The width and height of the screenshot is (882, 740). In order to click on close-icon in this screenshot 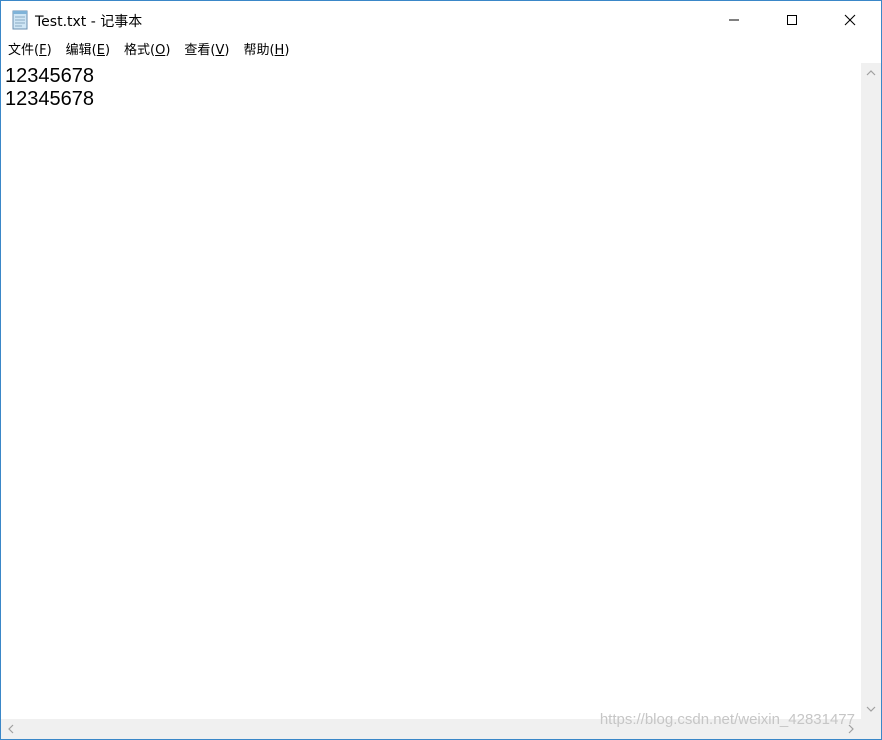, I will do `click(850, 20)`.